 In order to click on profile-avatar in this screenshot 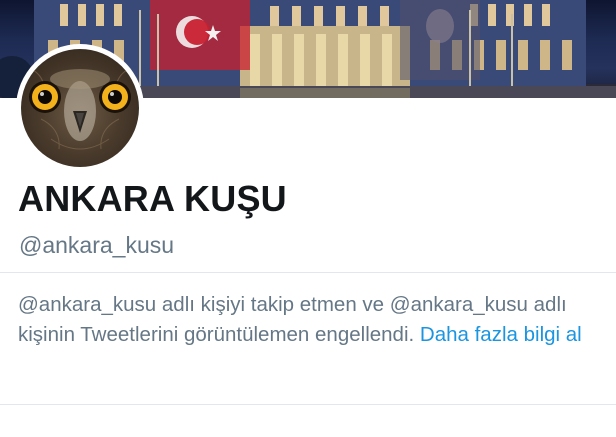, I will do `click(80, 108)`.